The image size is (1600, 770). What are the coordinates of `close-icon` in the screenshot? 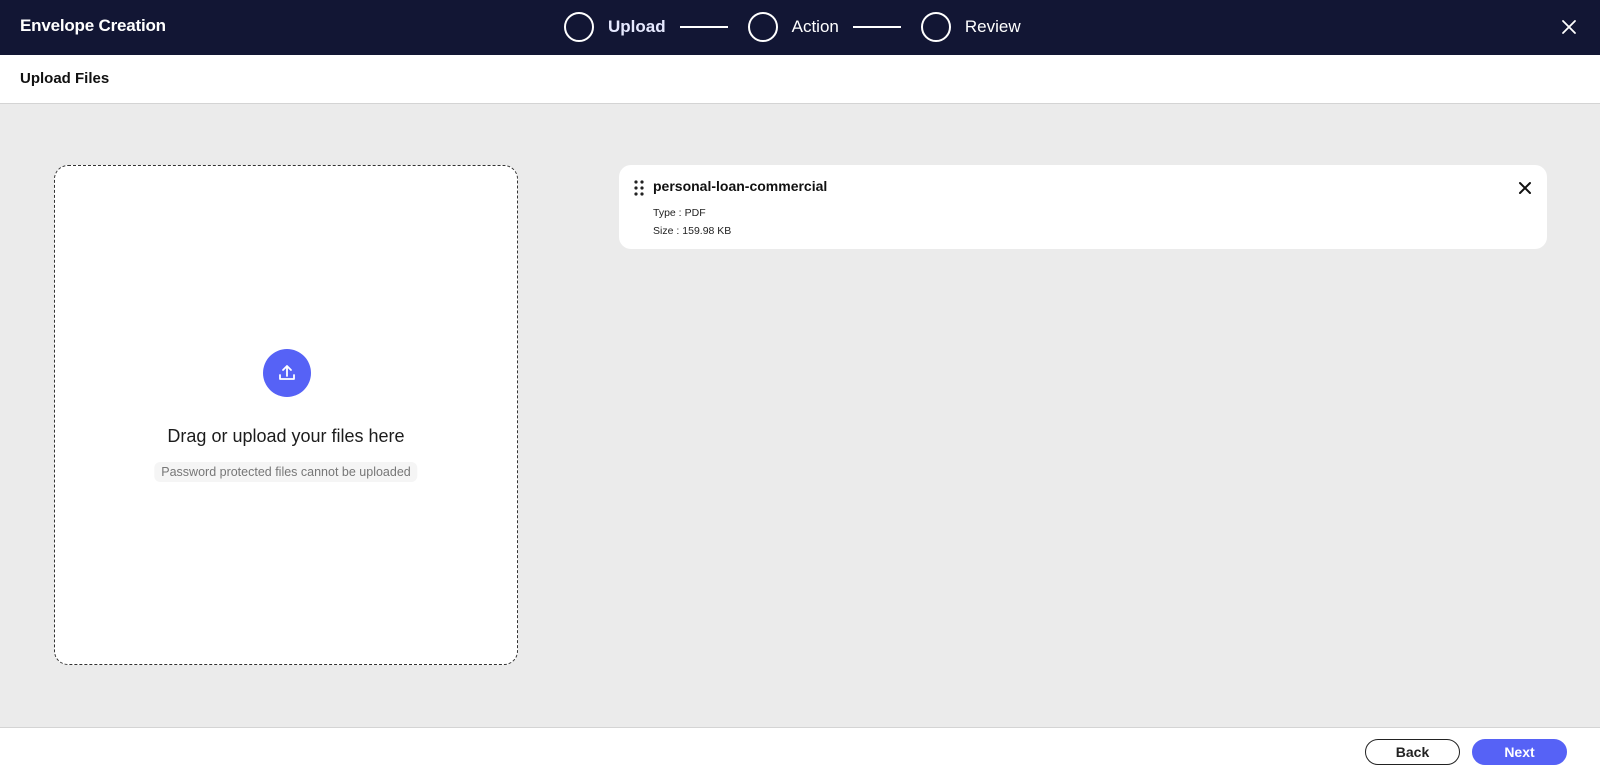 It's located at (1569, 27).